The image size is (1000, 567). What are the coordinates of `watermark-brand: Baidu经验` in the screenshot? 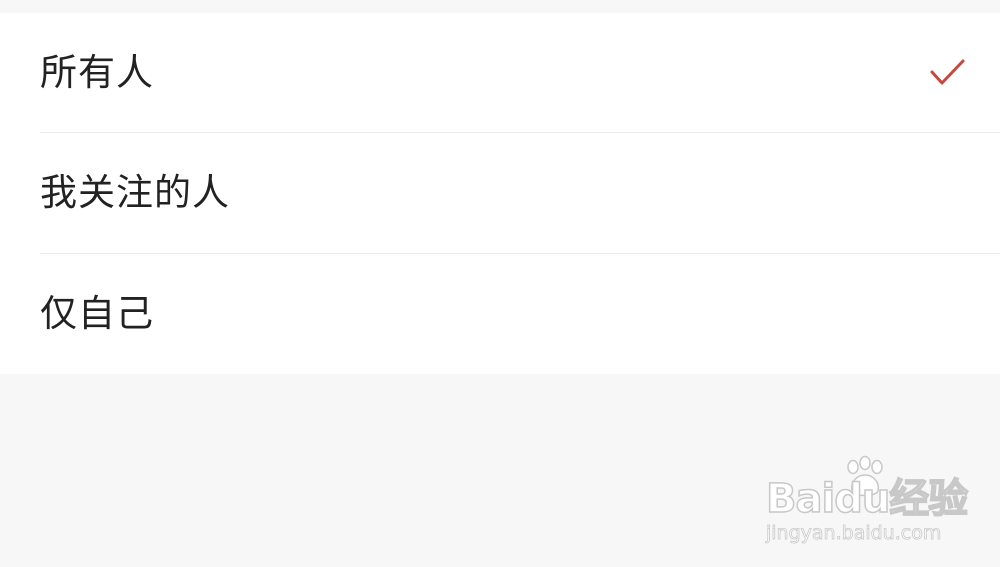 It's located at (867, 499).